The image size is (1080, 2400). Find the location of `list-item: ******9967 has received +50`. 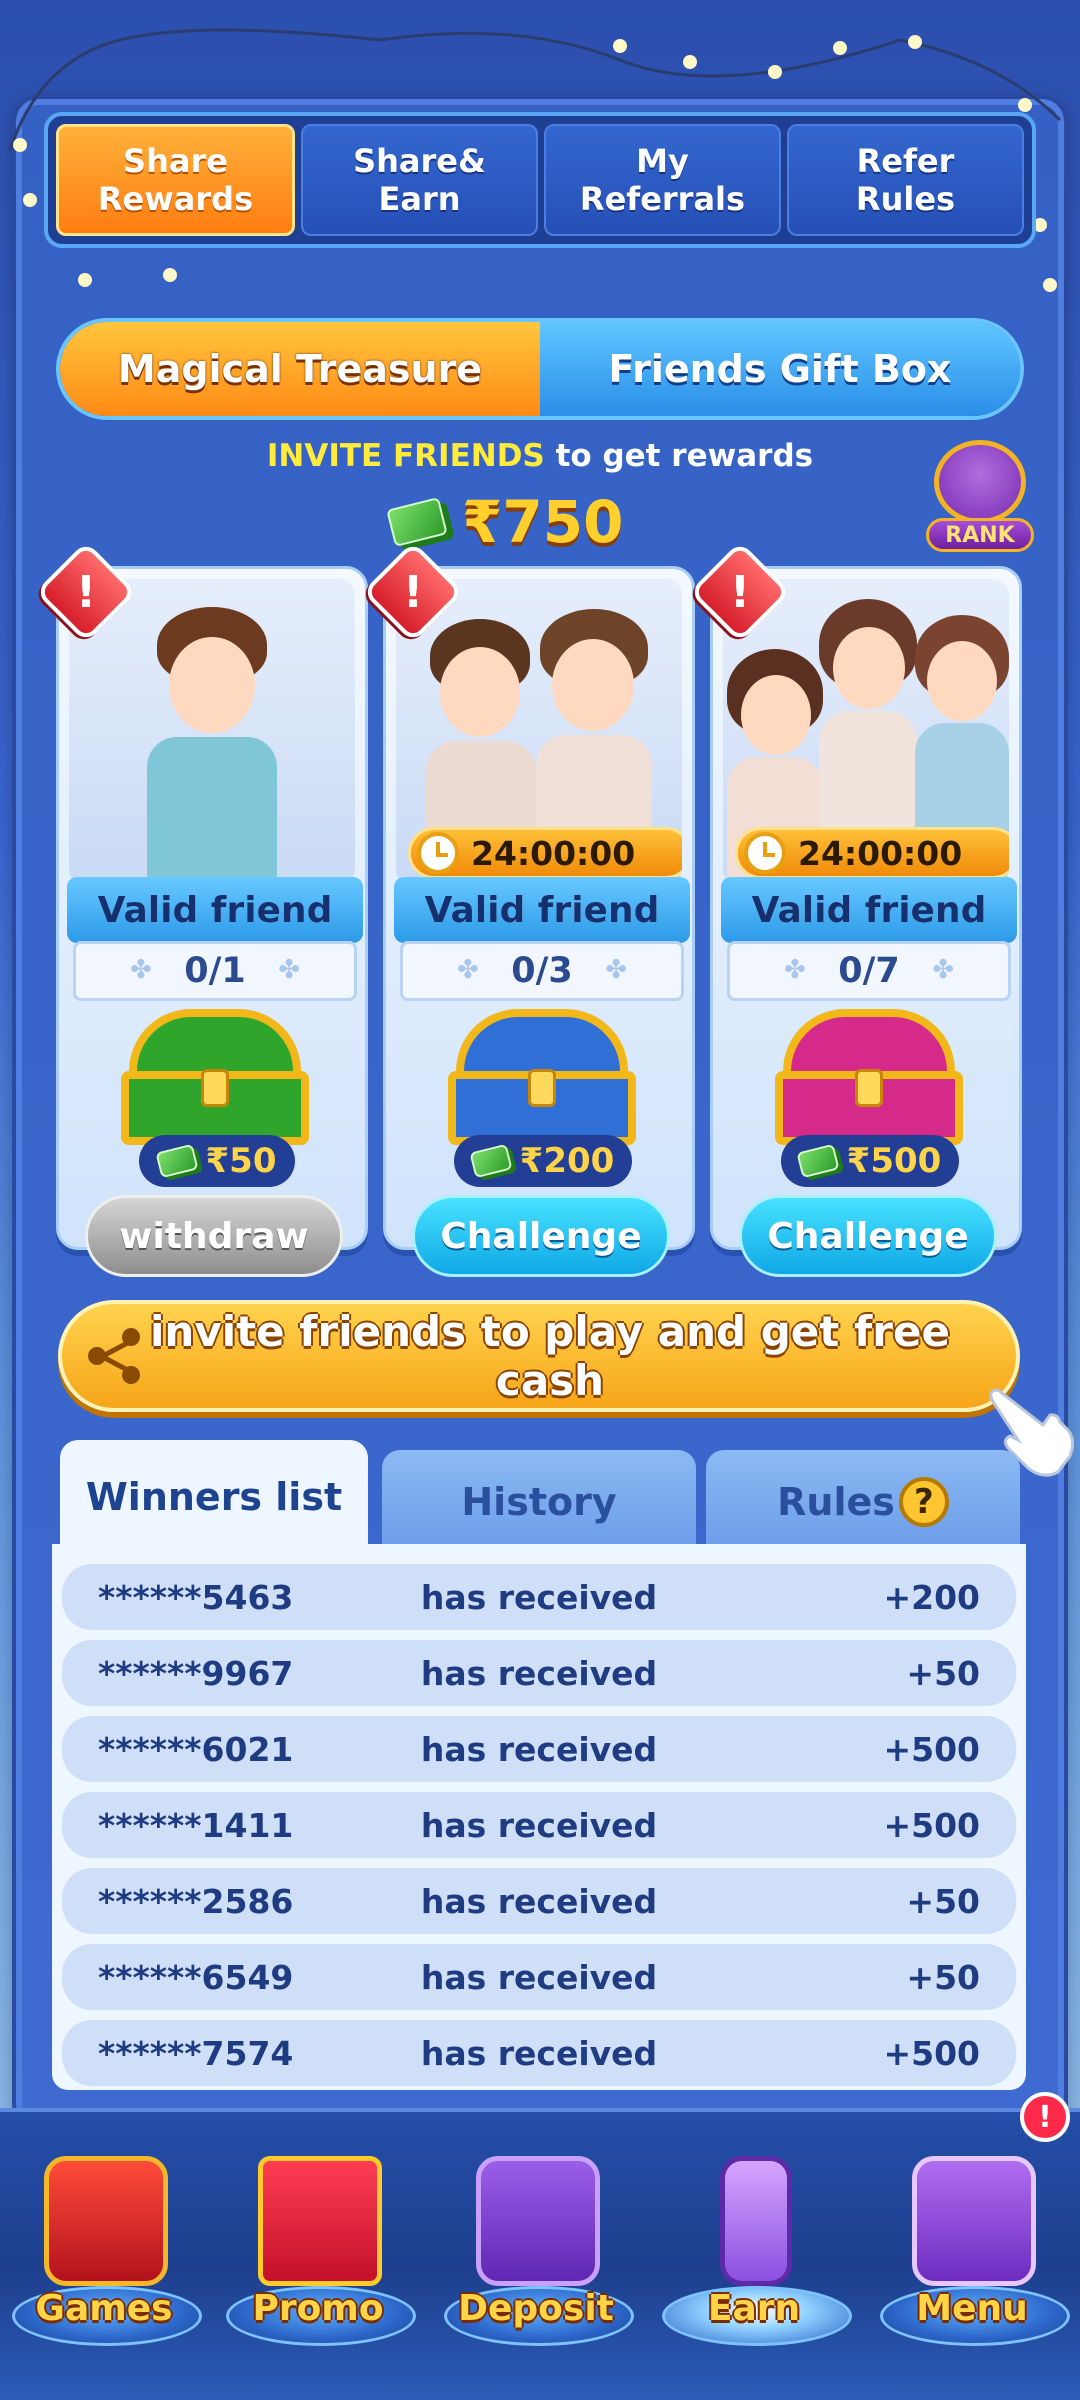

list-item: ******9967 has received +50 is located at coordinates (539, 1673).